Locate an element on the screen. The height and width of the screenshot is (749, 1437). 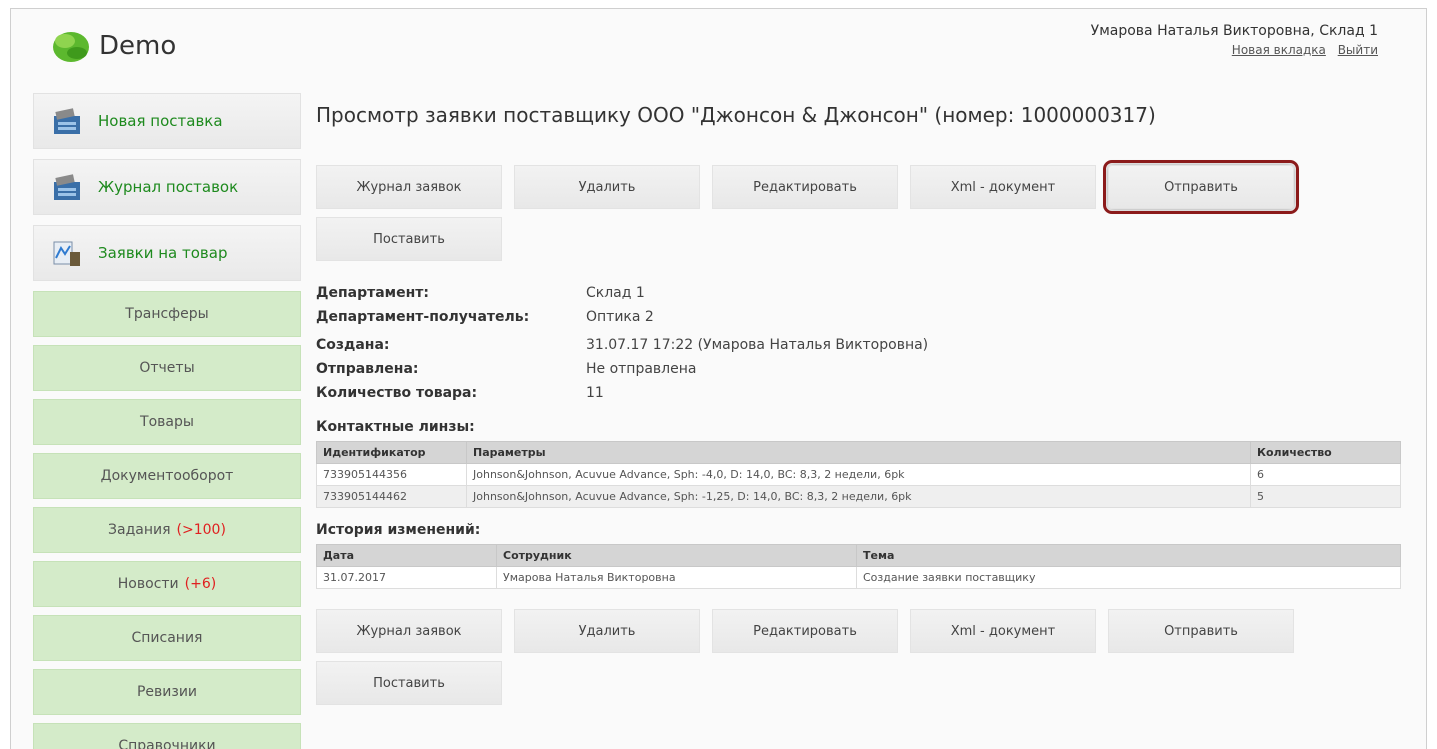
quantity-label: Количество товара: is located at coordinates (397, 393).